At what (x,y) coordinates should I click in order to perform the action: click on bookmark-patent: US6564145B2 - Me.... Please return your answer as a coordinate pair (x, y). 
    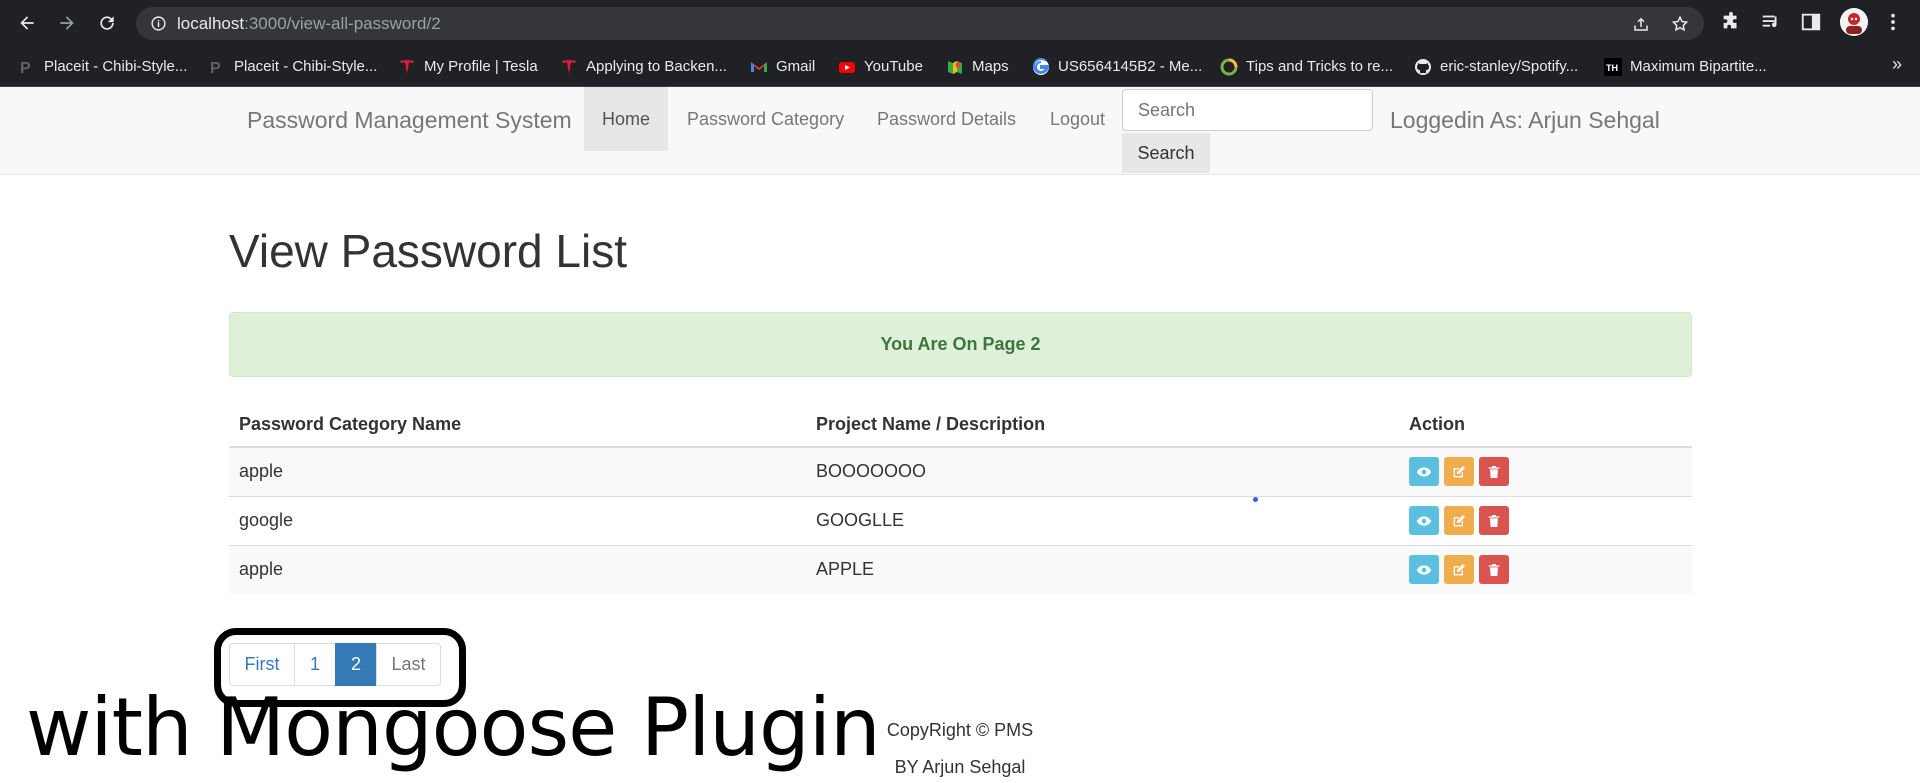
    Looking at the image, I should click on (1117, 66).